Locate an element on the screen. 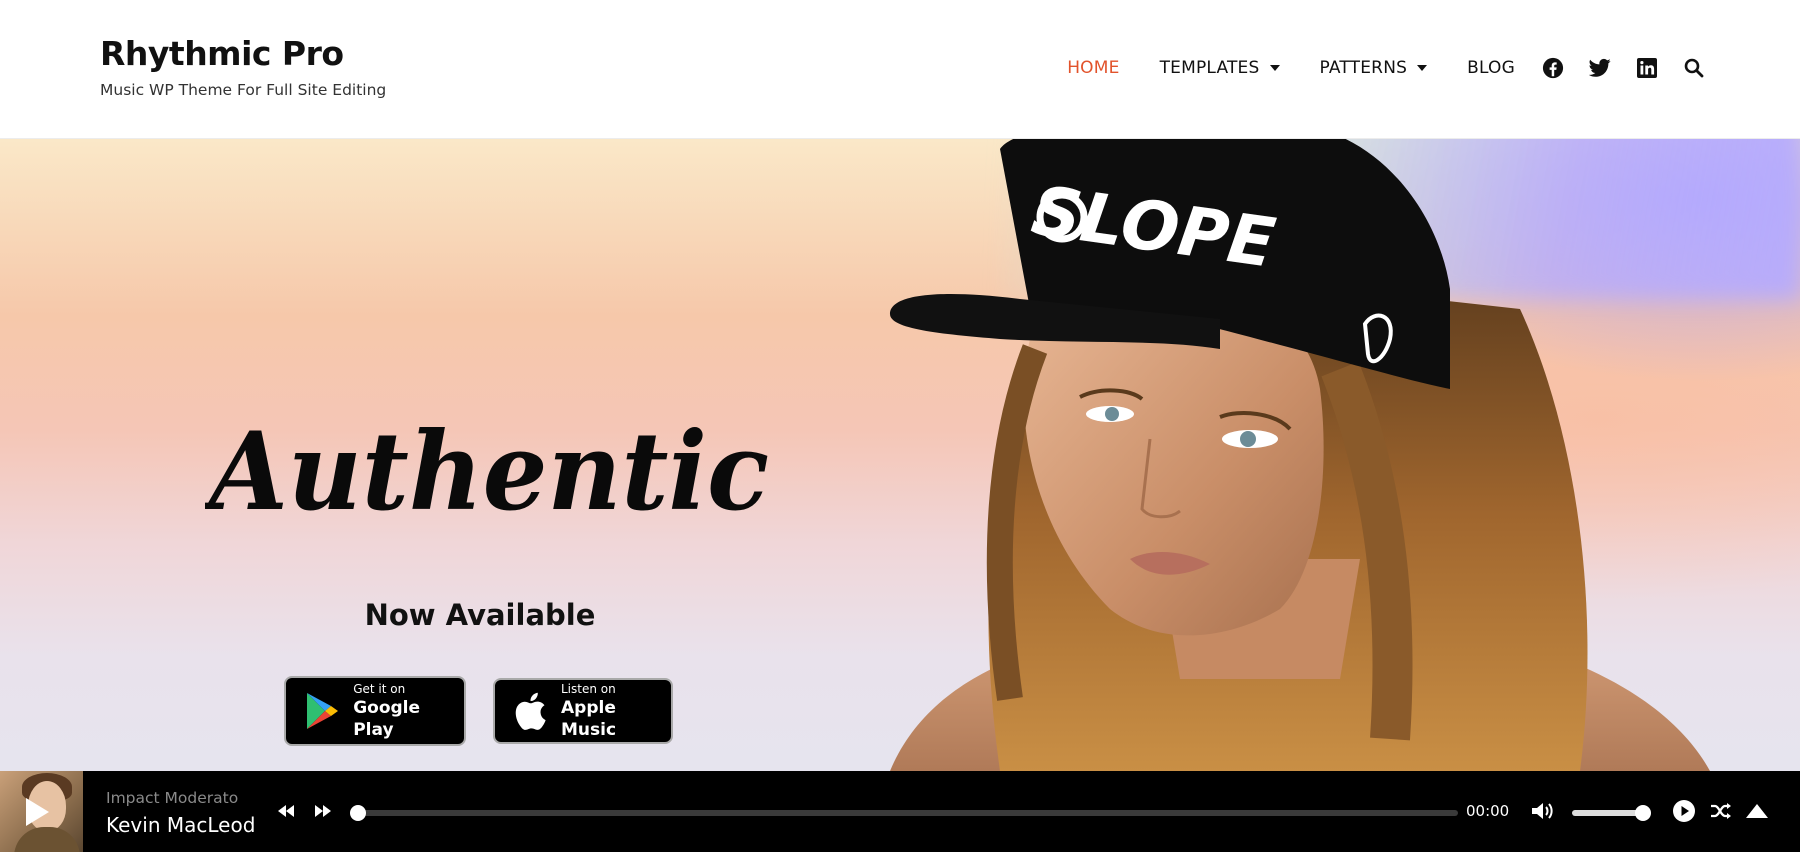  audio-player: Impact Moderato Kevin MacLeod 00:00 is located at coordinates (900, 811).